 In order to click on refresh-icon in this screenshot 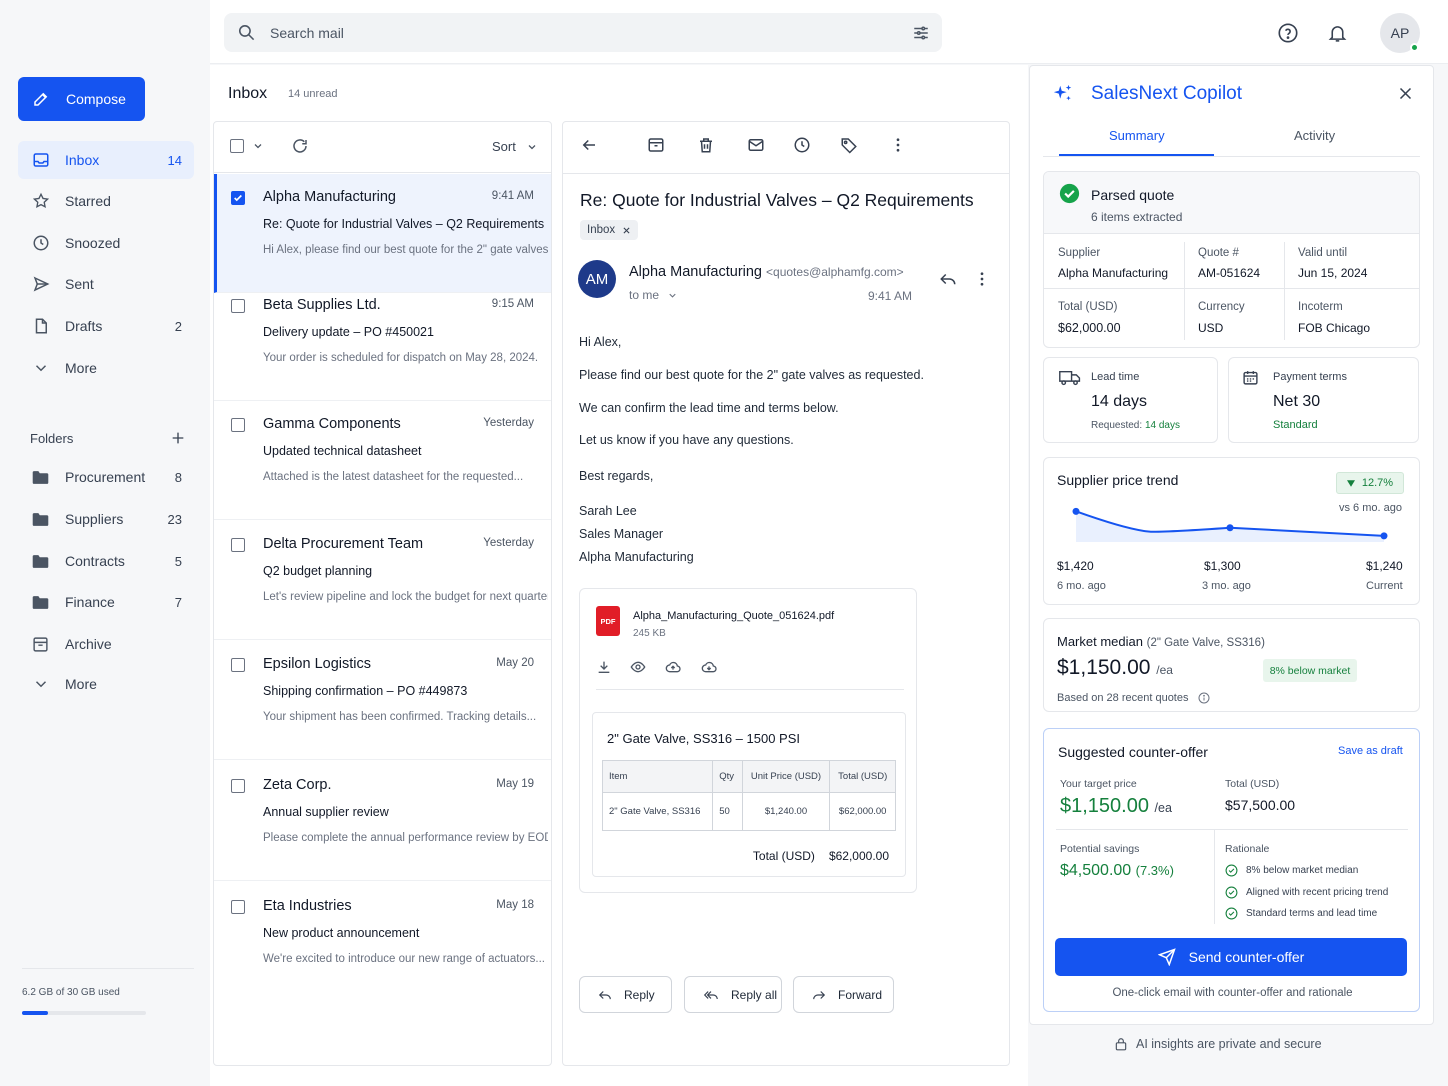, I will do `click(300, 146)`.